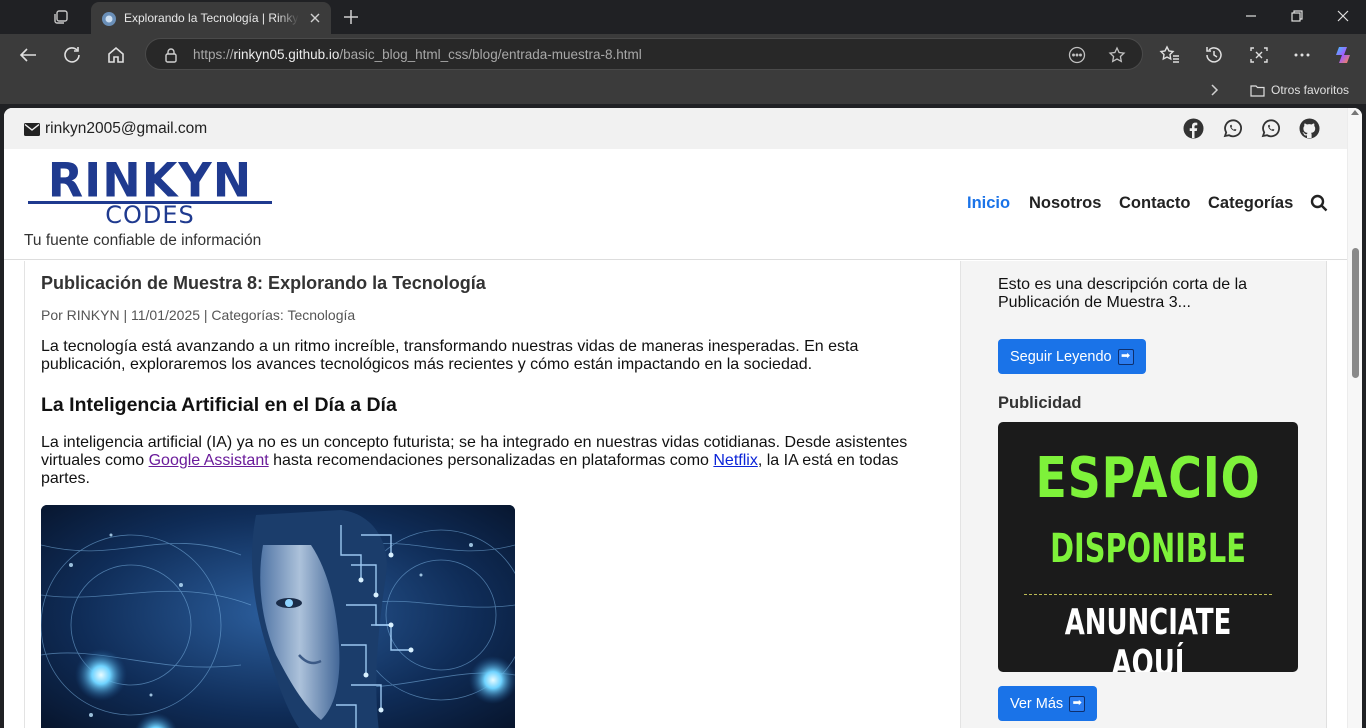 The width and height of the screenshot is (1366, 728). I want to click on google-assistant-link: Google Assistant, so click(209, 460).